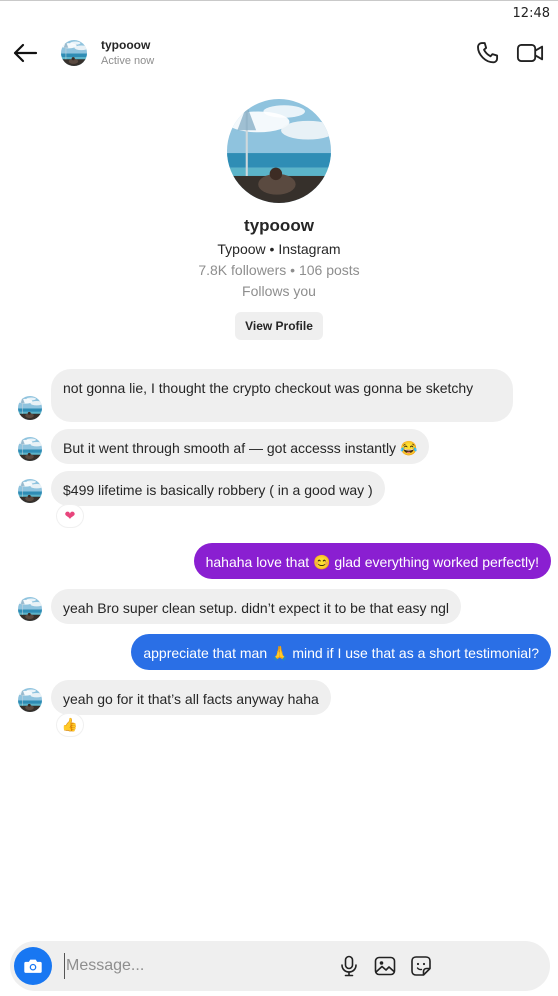  Describe the element at coordinates (279, 326) in the screenshot. I see `view-profile-button: View Profile` at that location.